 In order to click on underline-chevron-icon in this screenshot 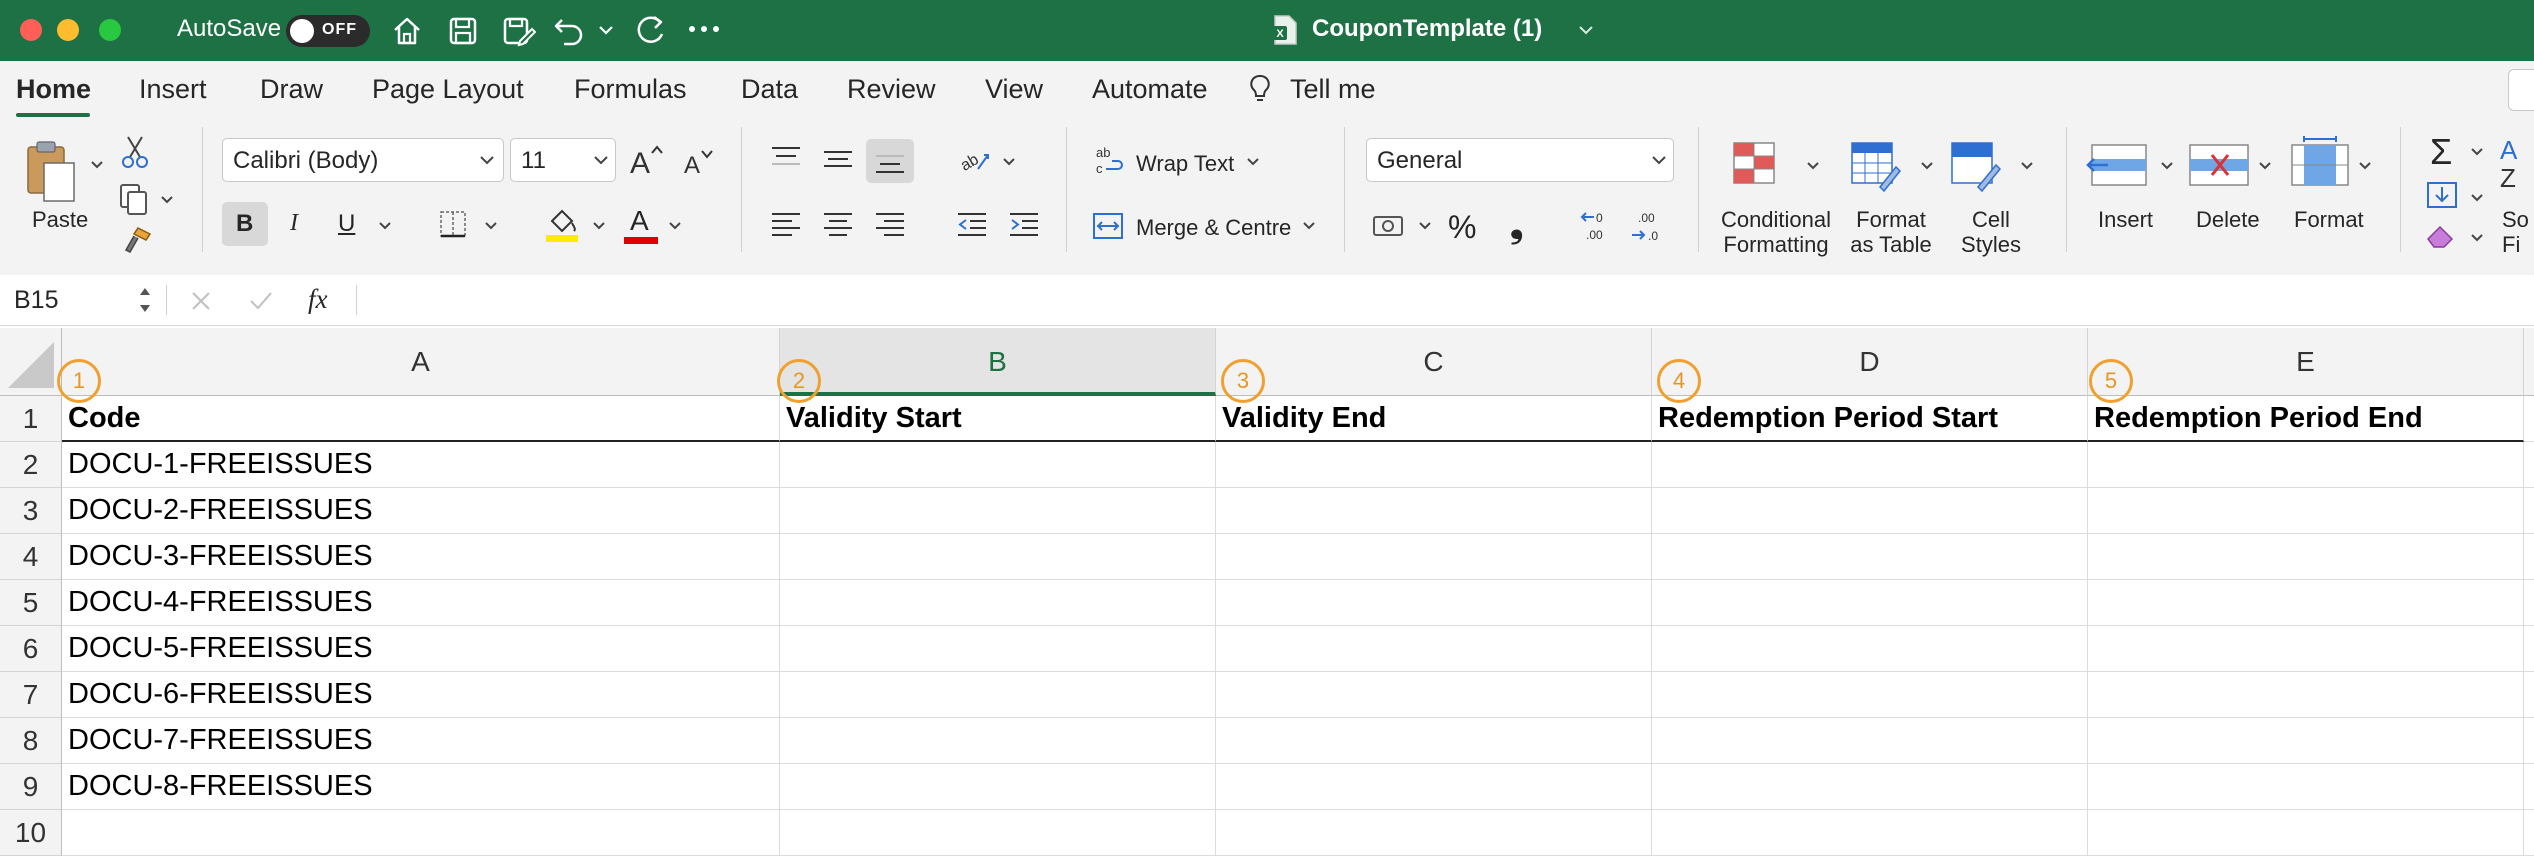, I will do `click(385, 226)`.